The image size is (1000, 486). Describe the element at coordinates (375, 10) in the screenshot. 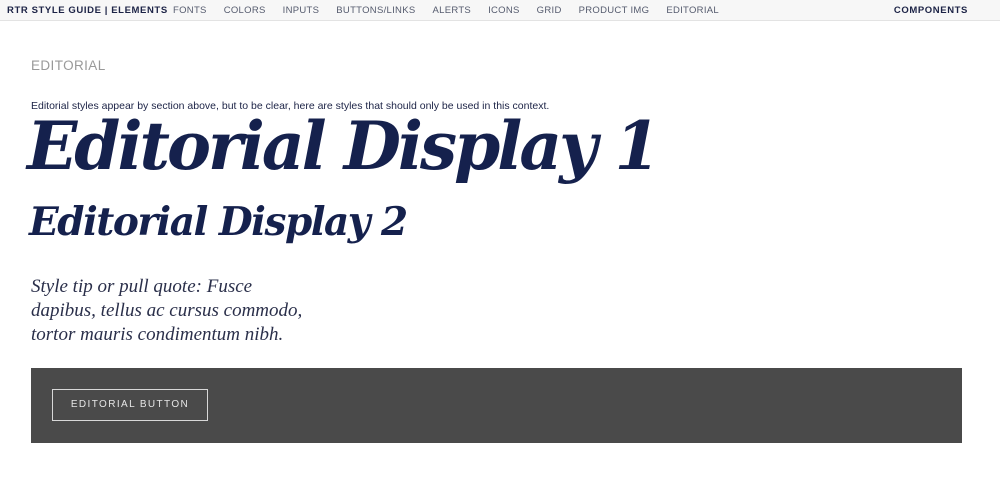

I see `nav-link-buttons-links: BUTTONS/LINKS` at that location.